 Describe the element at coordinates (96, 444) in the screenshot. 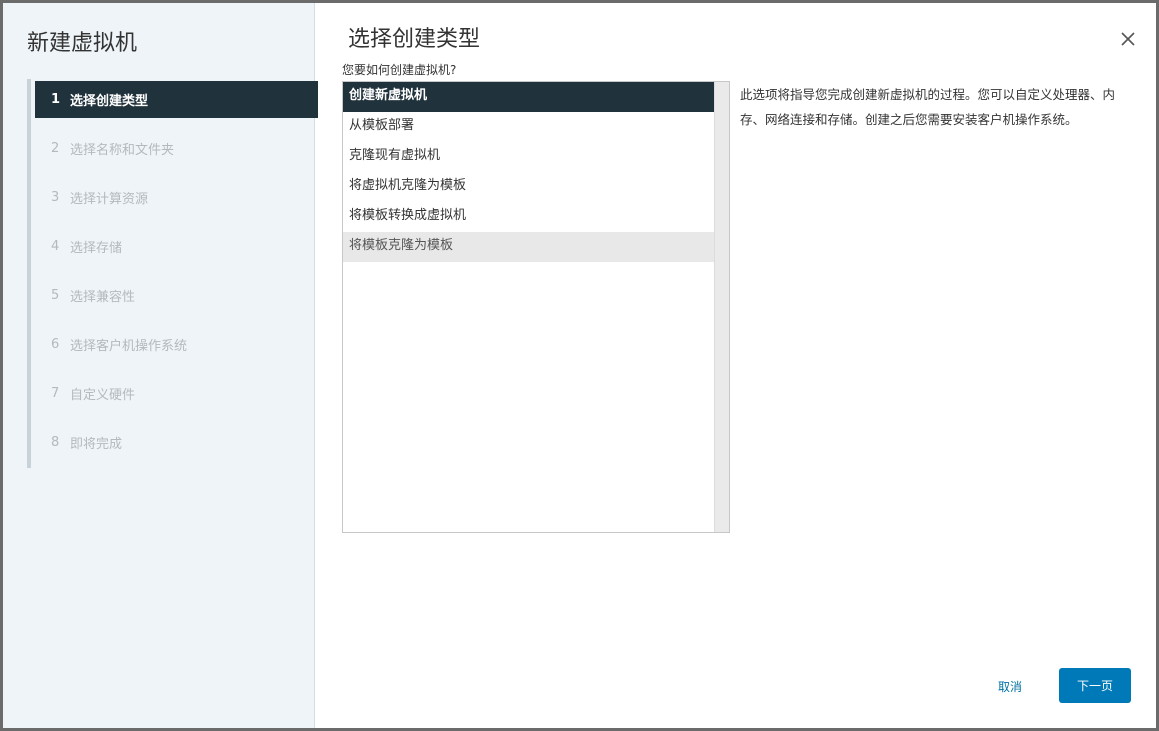

I see `step-label: 即将完成` at that location.